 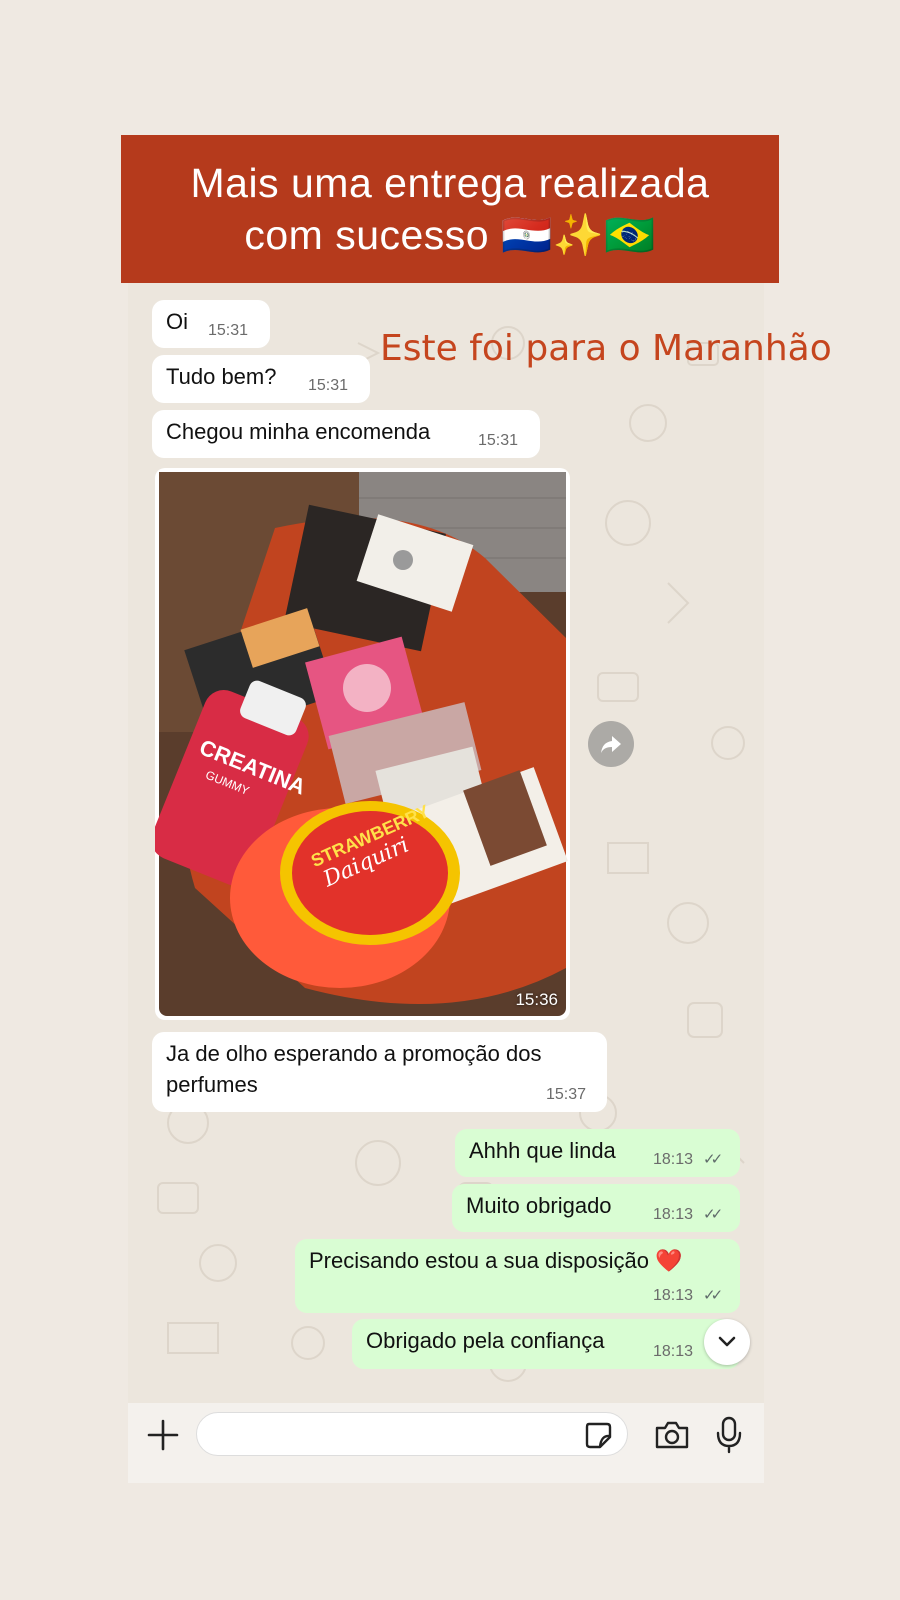 I want to click on scroll-down-button, so click(x=727, y=1342).